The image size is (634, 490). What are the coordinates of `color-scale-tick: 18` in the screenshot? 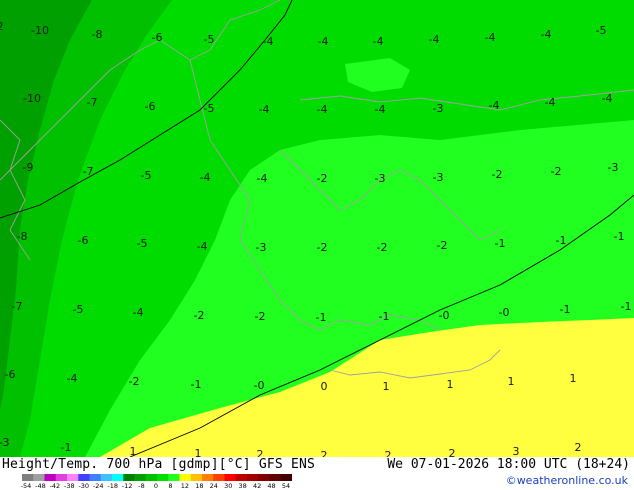 It's located at (199, 486).